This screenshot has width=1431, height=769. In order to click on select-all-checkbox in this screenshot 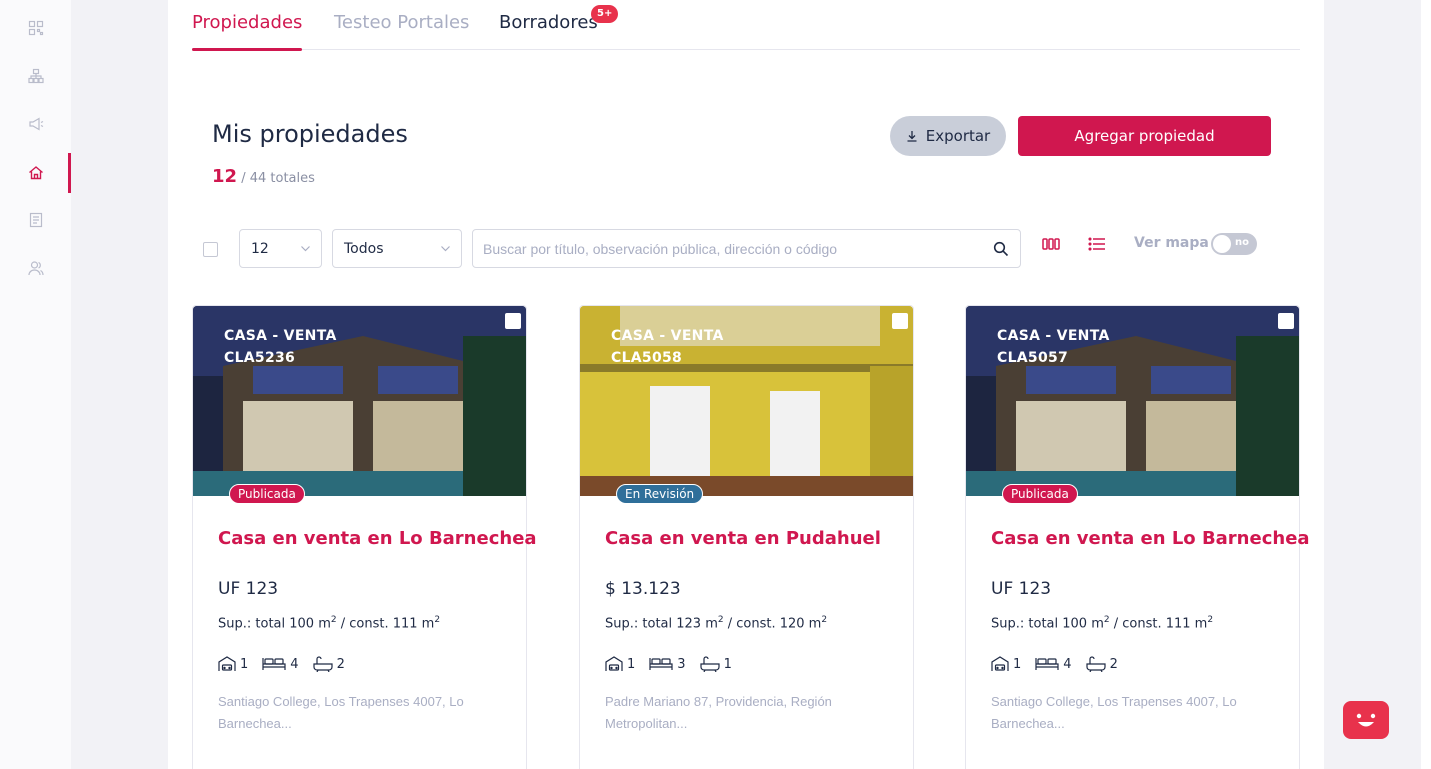, I will do `click(210, 249)`.